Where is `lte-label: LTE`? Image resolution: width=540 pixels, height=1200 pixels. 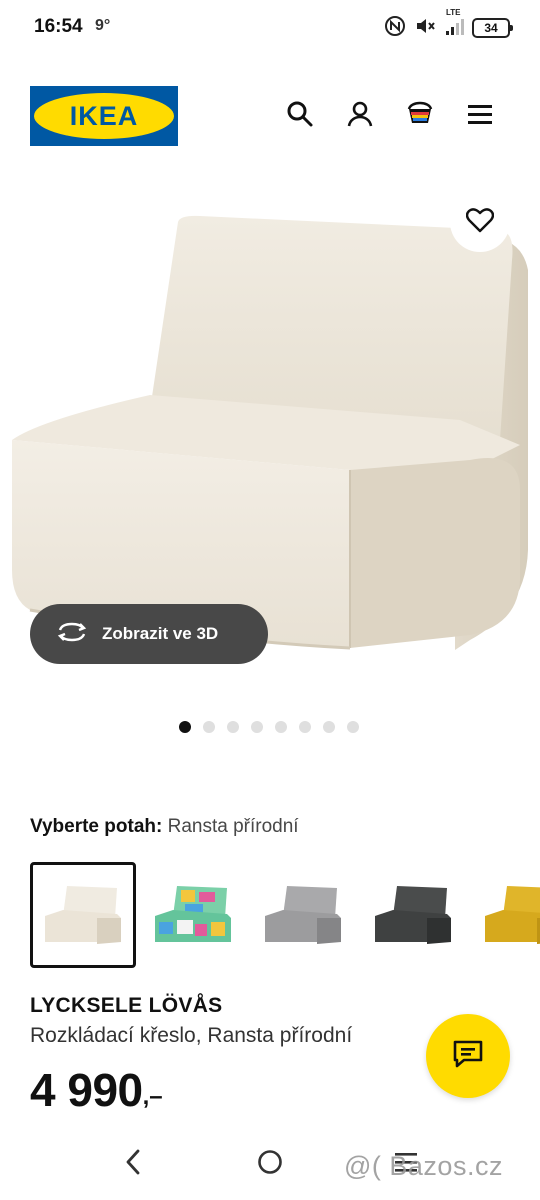
lte-label: LTE is located at coordinates (453, 12).